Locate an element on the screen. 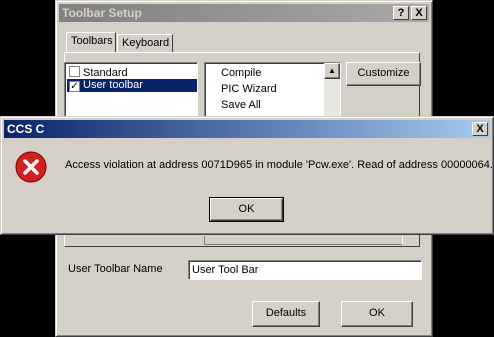 Image resolution: width=494 pixels, height=337 pixels. tab-toolbars: Toolbars is located at coordinates (91, 42).